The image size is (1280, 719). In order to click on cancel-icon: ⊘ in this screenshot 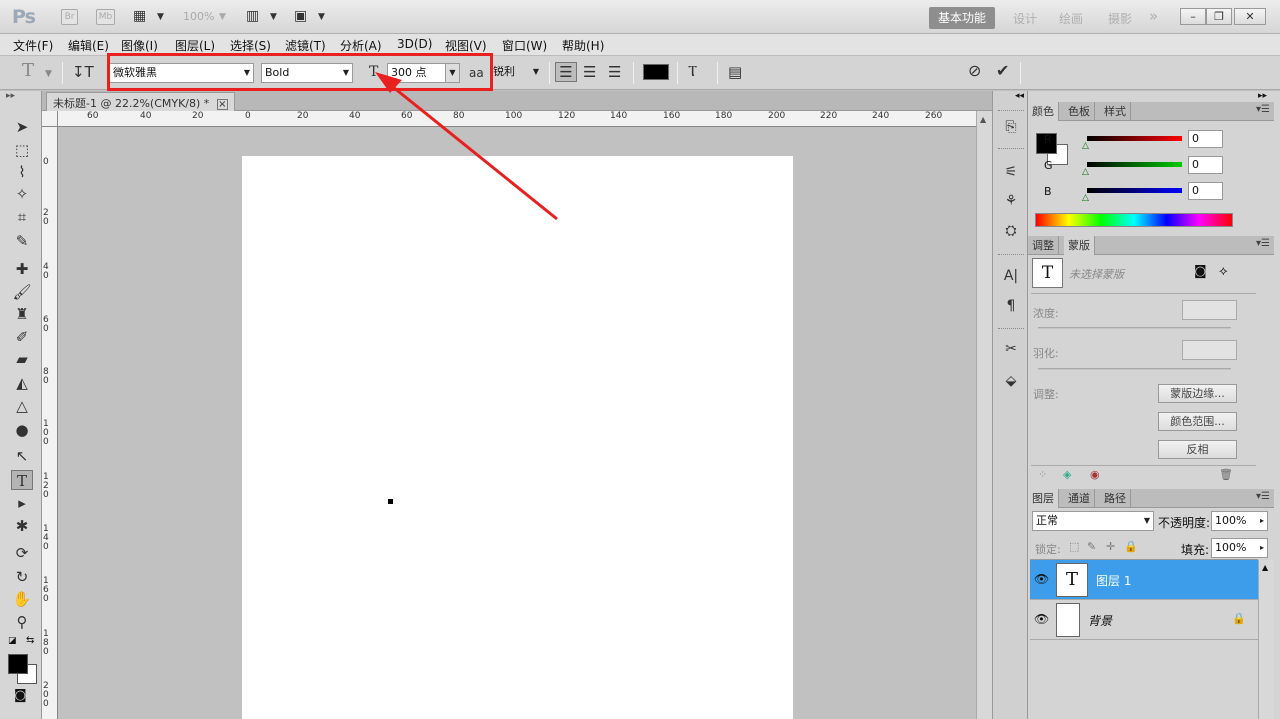, I will do `click(974, 71)`.